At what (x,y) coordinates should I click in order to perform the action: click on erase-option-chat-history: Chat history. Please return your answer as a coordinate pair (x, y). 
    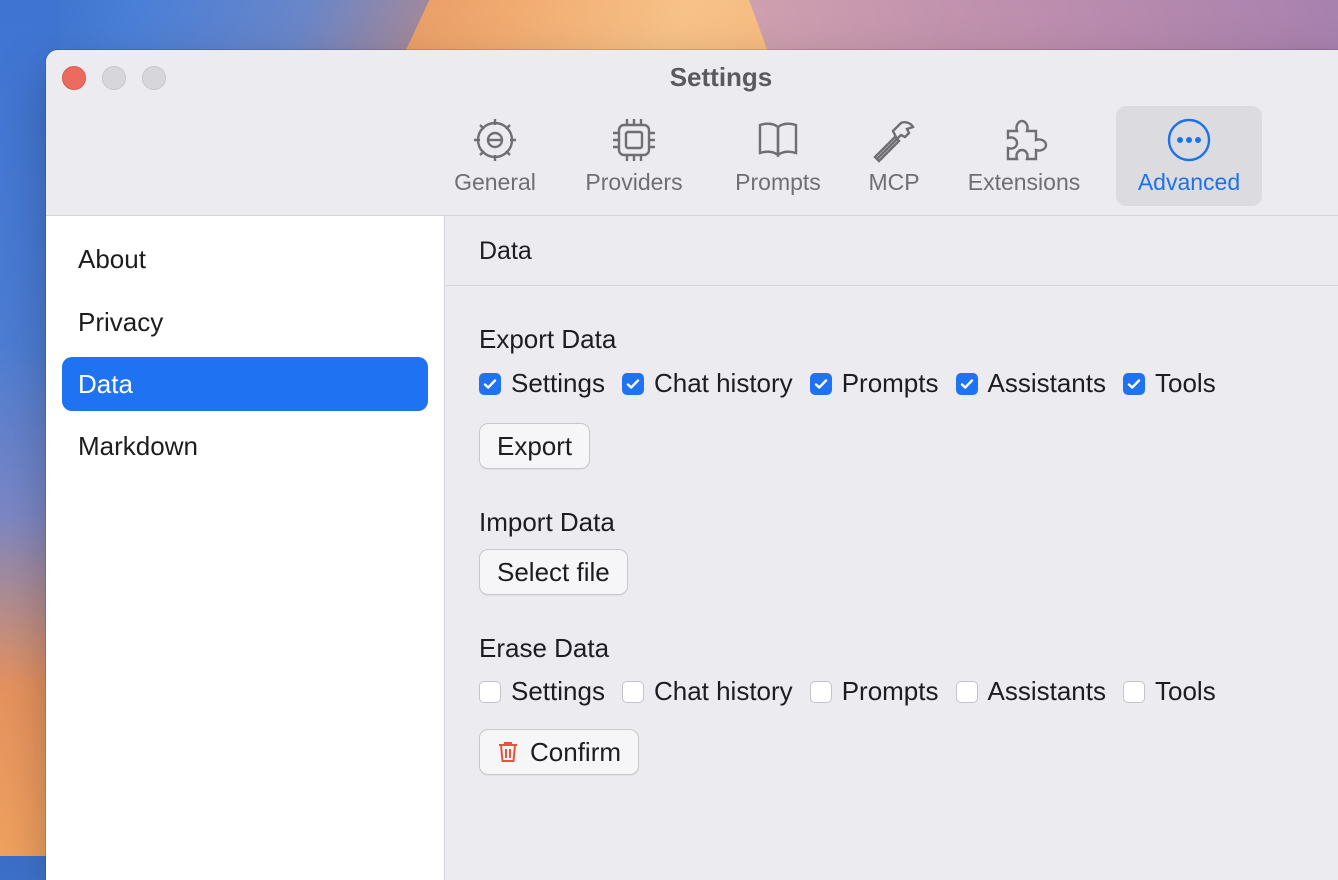
    Looking at the image, I should click on (707, 691).